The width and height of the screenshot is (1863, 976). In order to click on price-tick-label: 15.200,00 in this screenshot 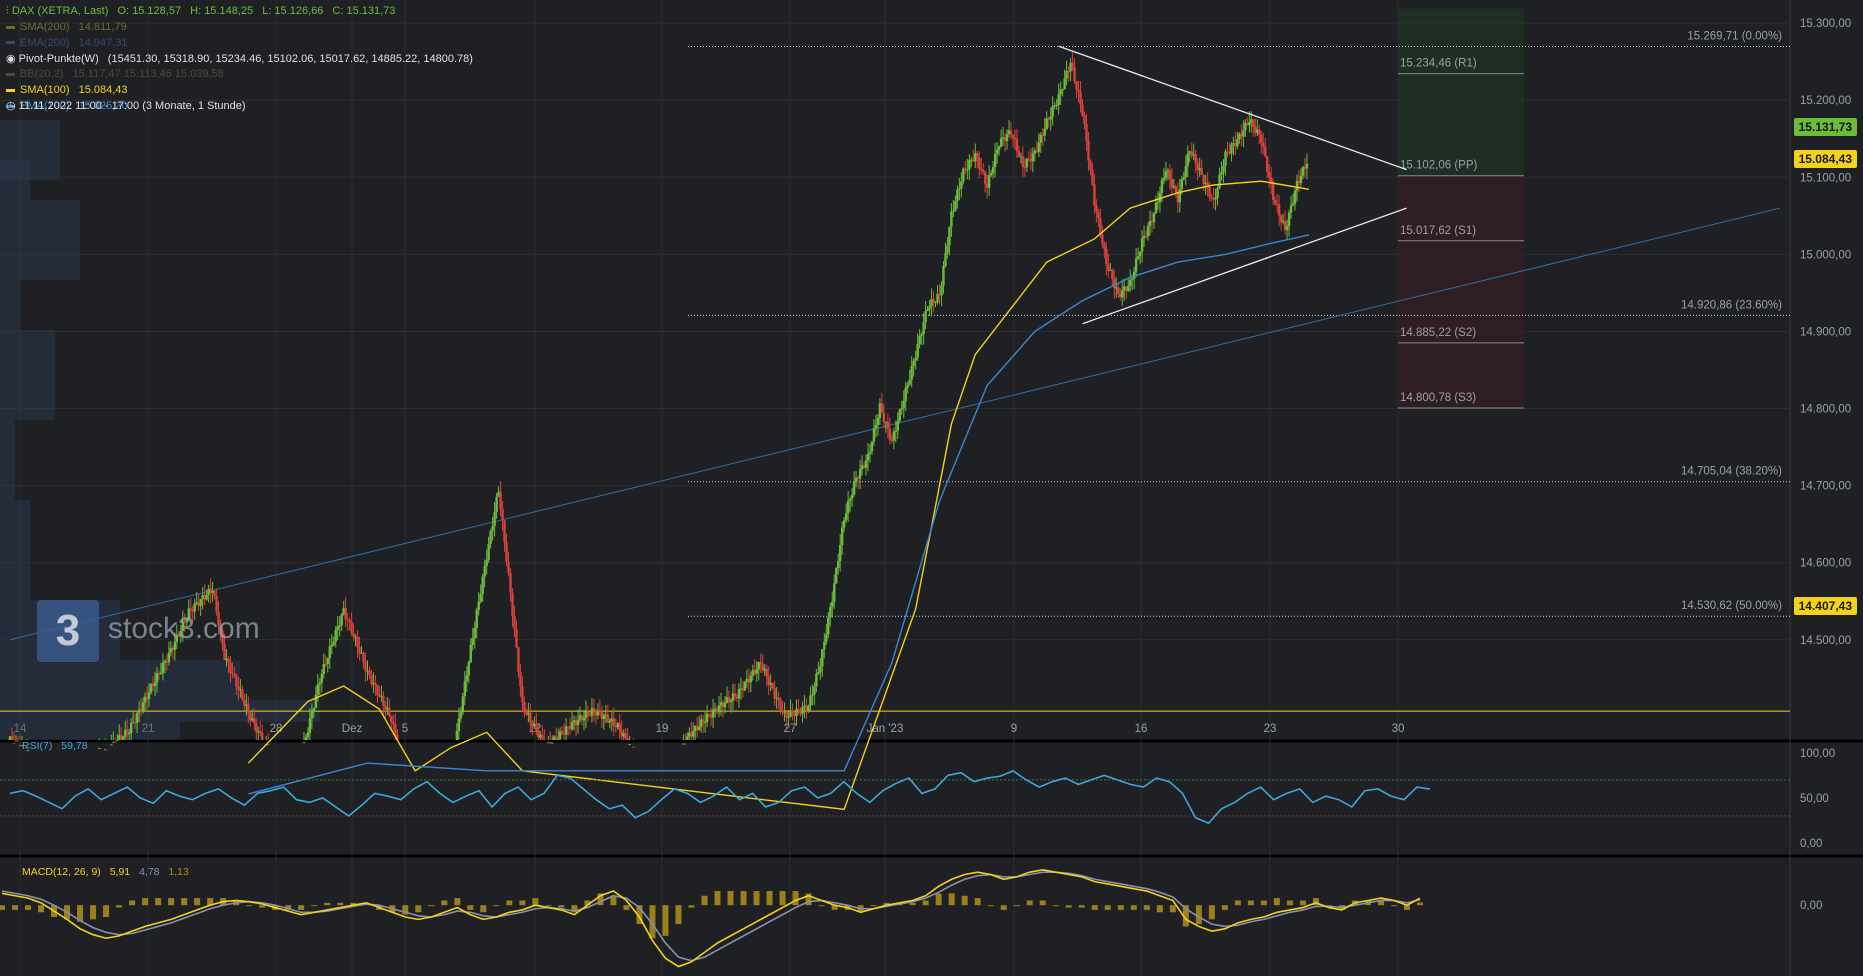, I will do `click(1825, 101)`.